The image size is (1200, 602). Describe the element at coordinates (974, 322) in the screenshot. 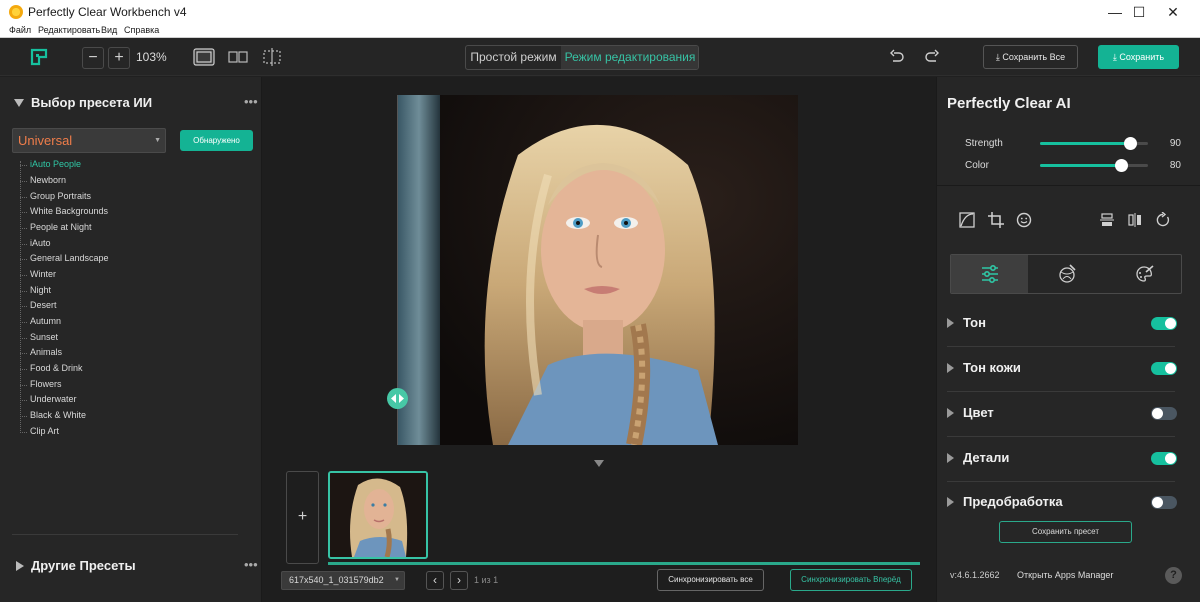

I see `section-label: Тон` at that location.